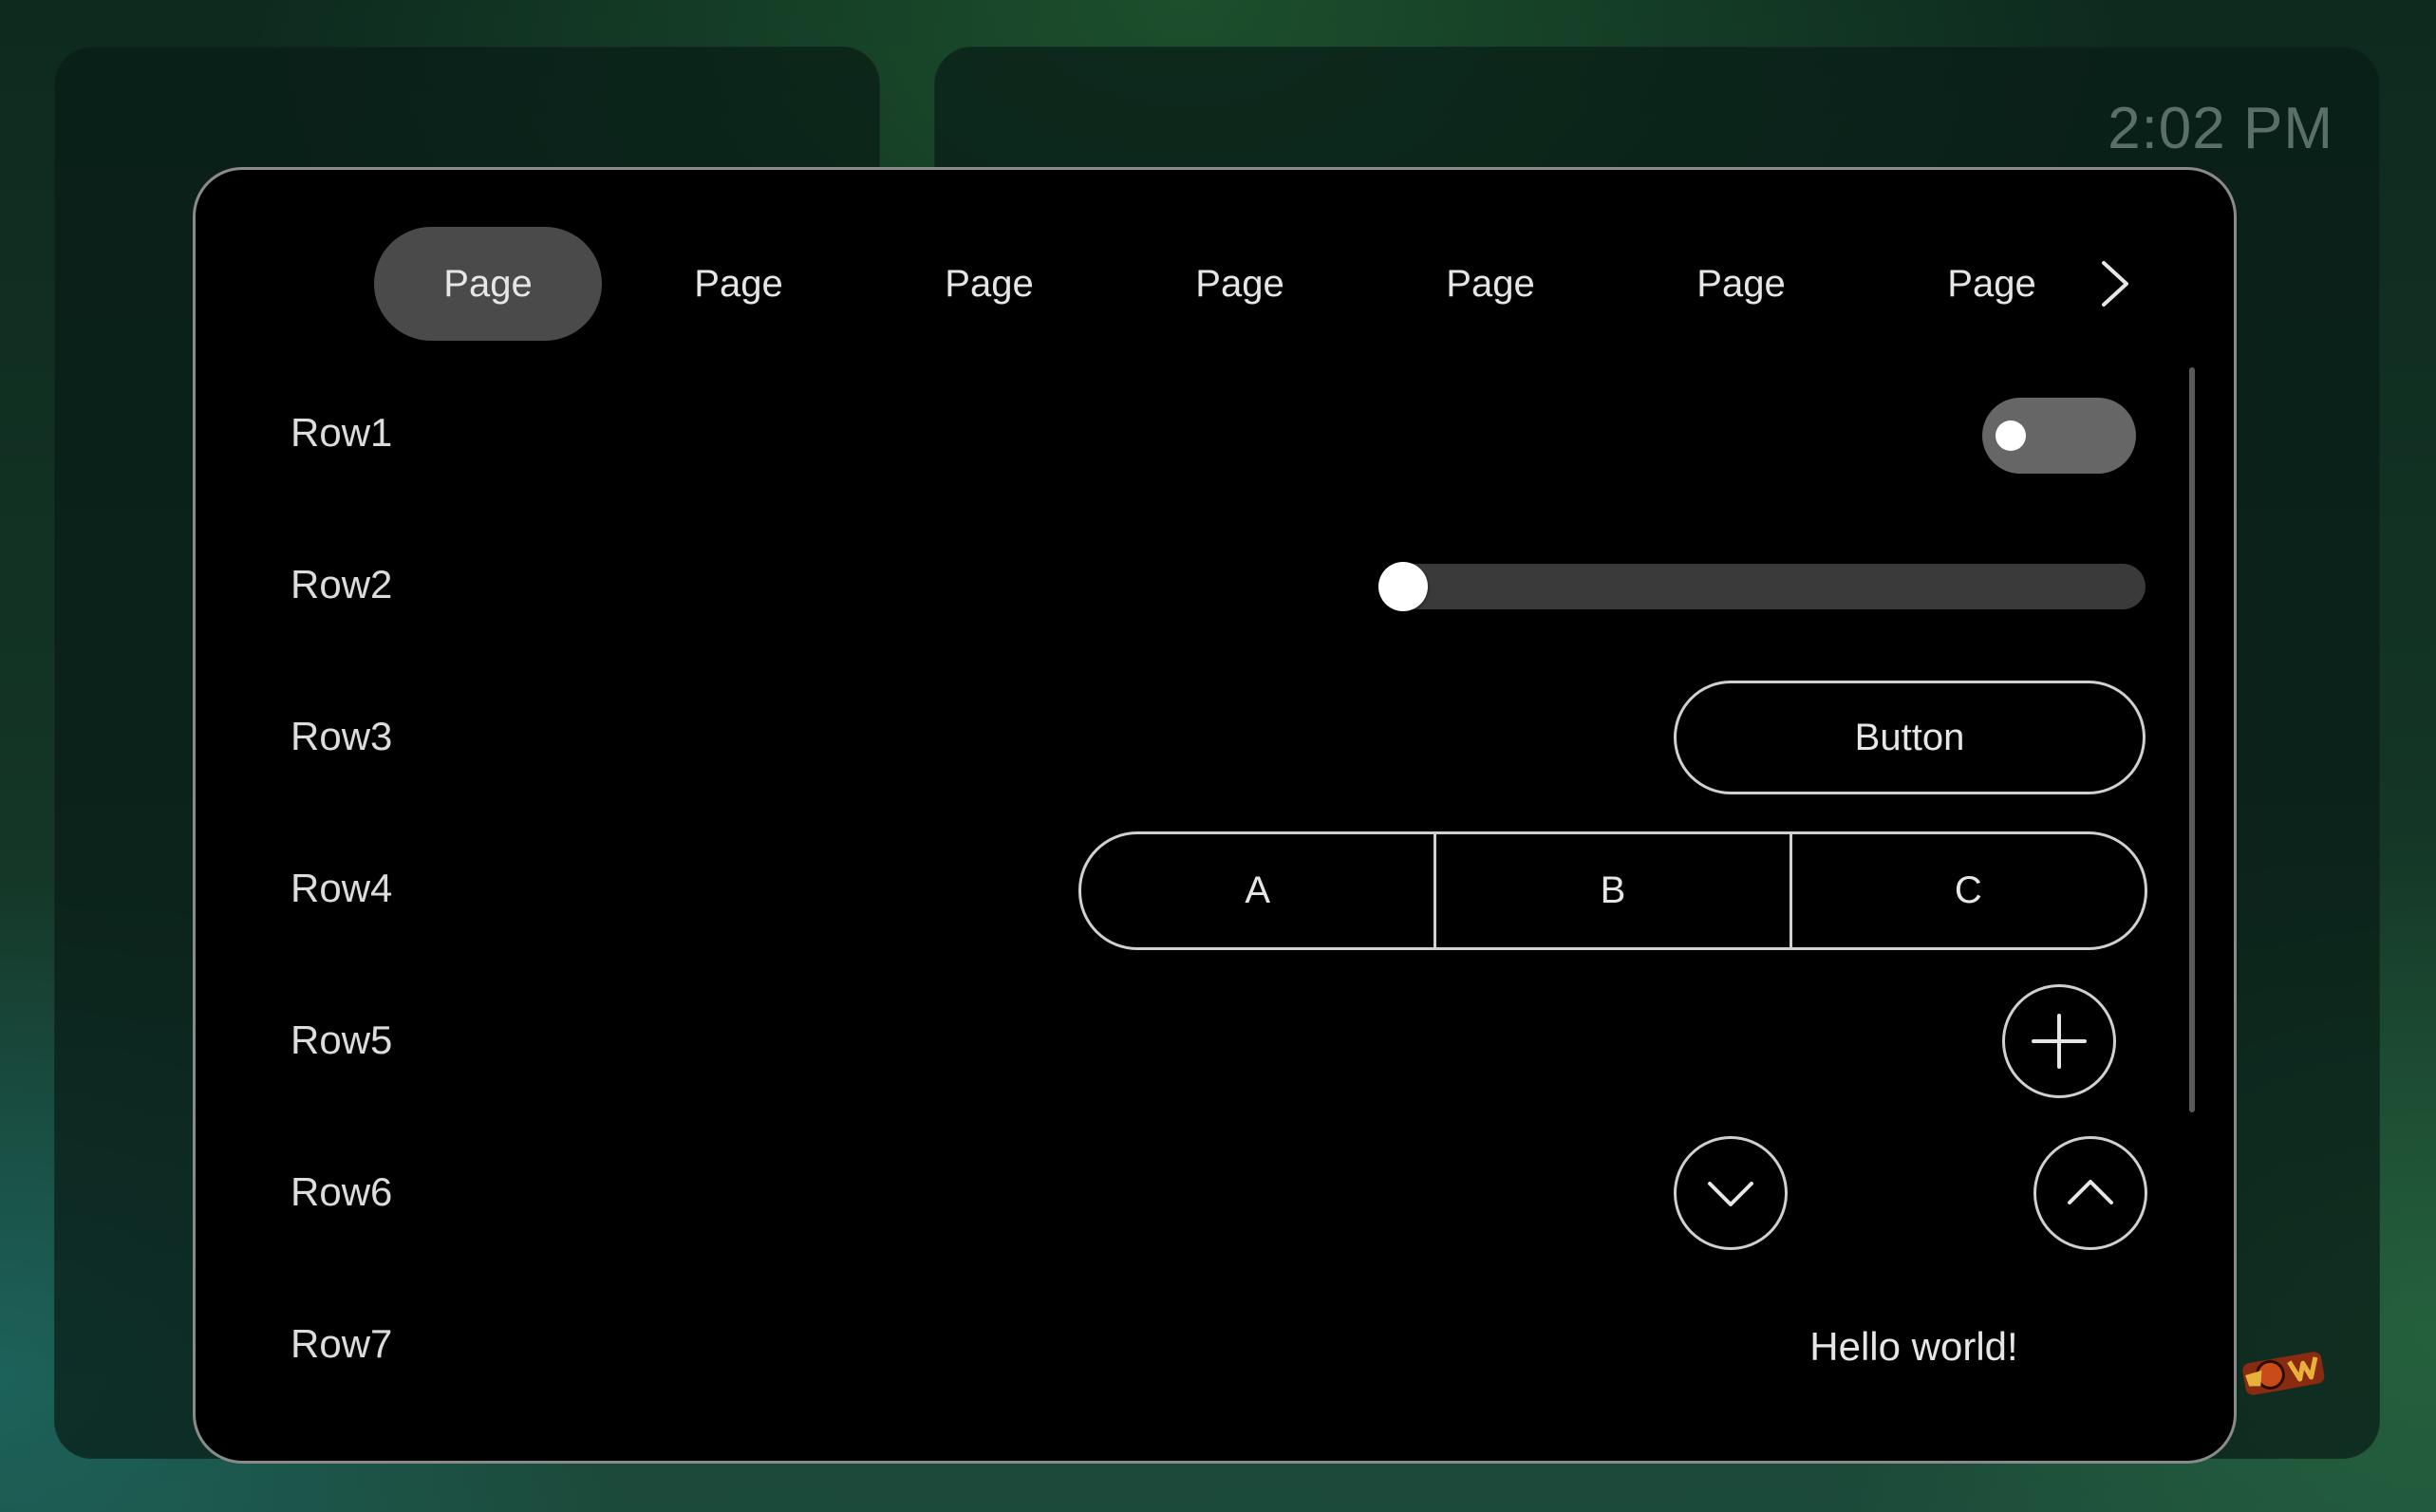 This screenshot has width=2436, height=1512. I want to click on tab-page-1: Page, so click(488, 284).